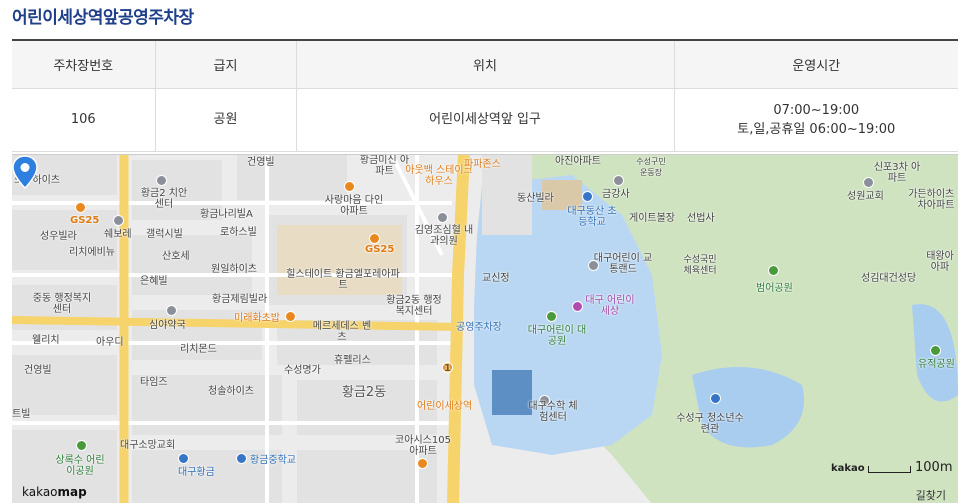 The image size is (966, 503). Describe the element at coordinates (110, 342) in the screenshot. I see `map-label: 아우디` at that location.